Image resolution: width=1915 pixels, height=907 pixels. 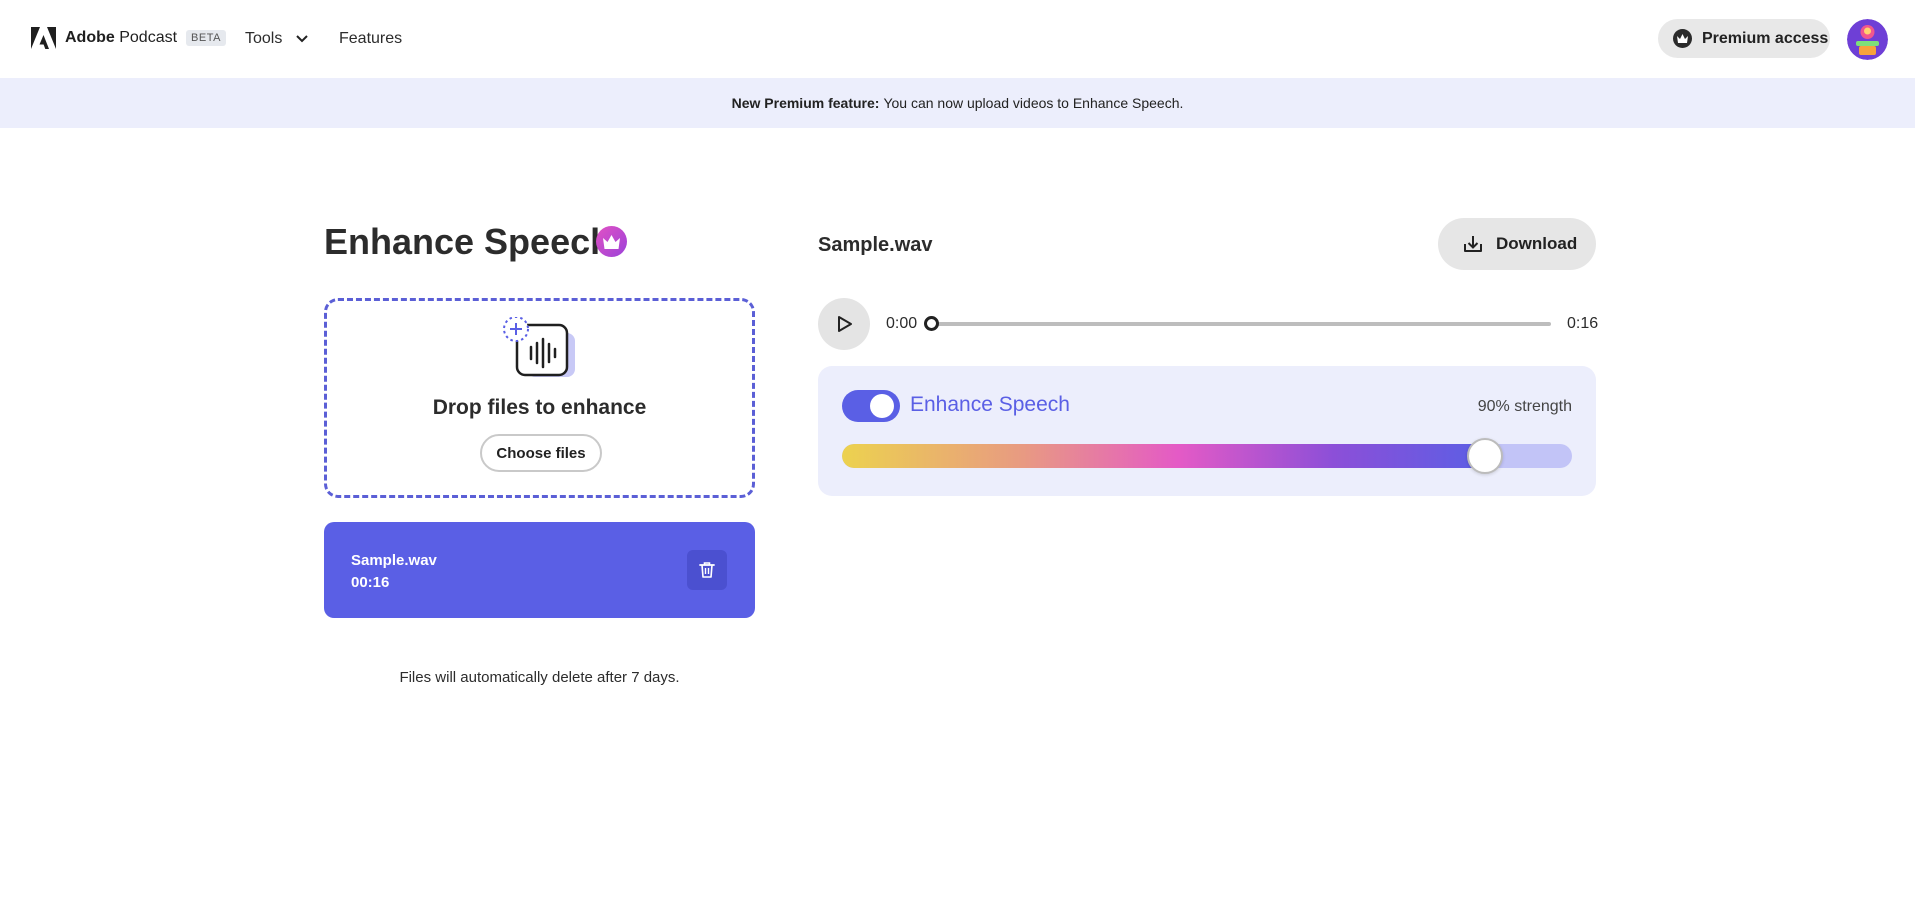 I want to click on nav-features-link: Features, so click(x=370, y=39).